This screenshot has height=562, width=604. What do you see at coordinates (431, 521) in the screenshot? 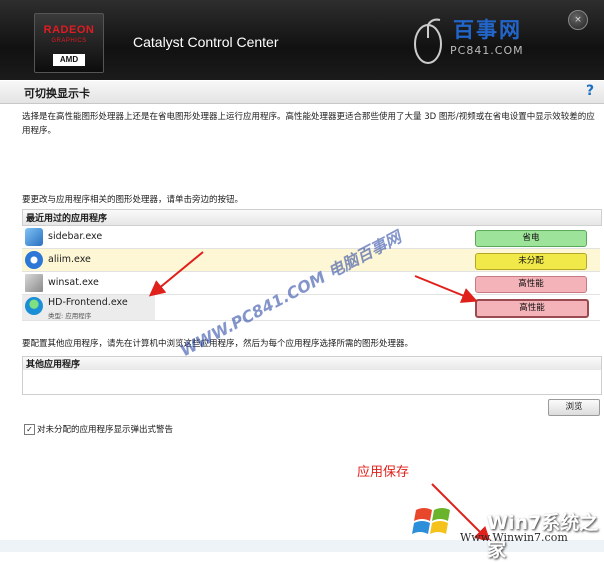
I see `windows-logo-icon` at bounding box center [431, 521].